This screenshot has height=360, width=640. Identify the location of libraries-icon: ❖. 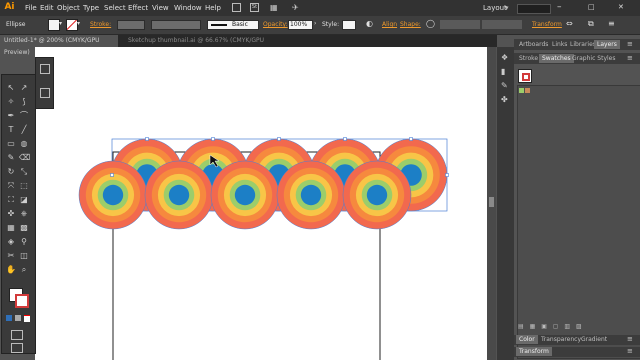
(504, 57).